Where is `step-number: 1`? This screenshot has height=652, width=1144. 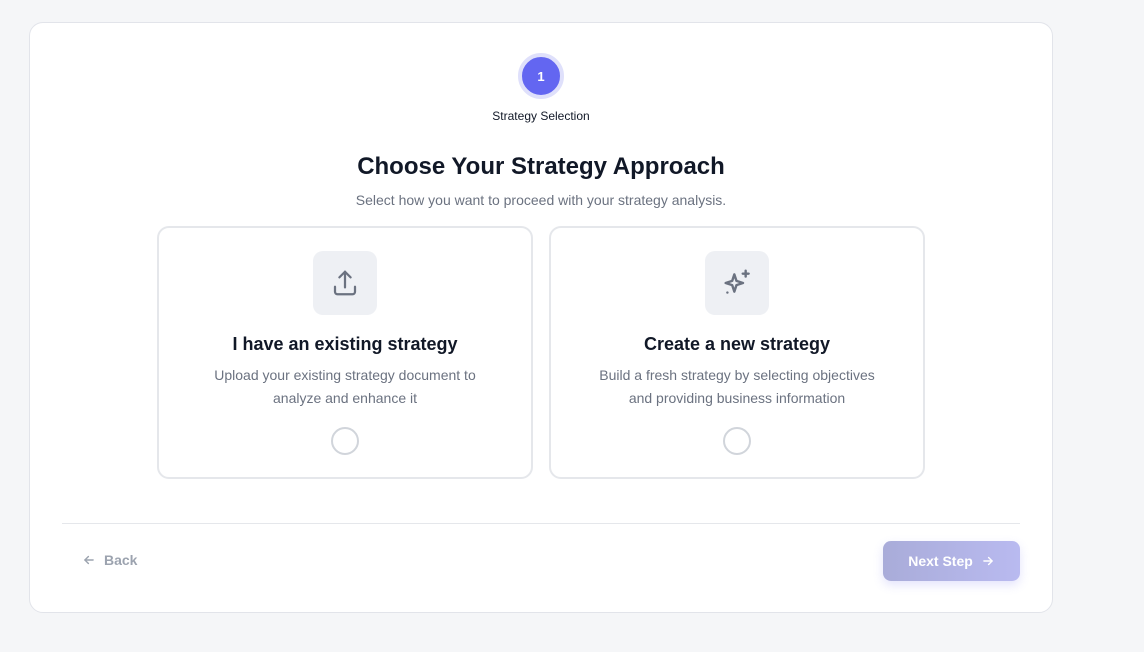
step-number: 1 is located at coordinates (541, 76).